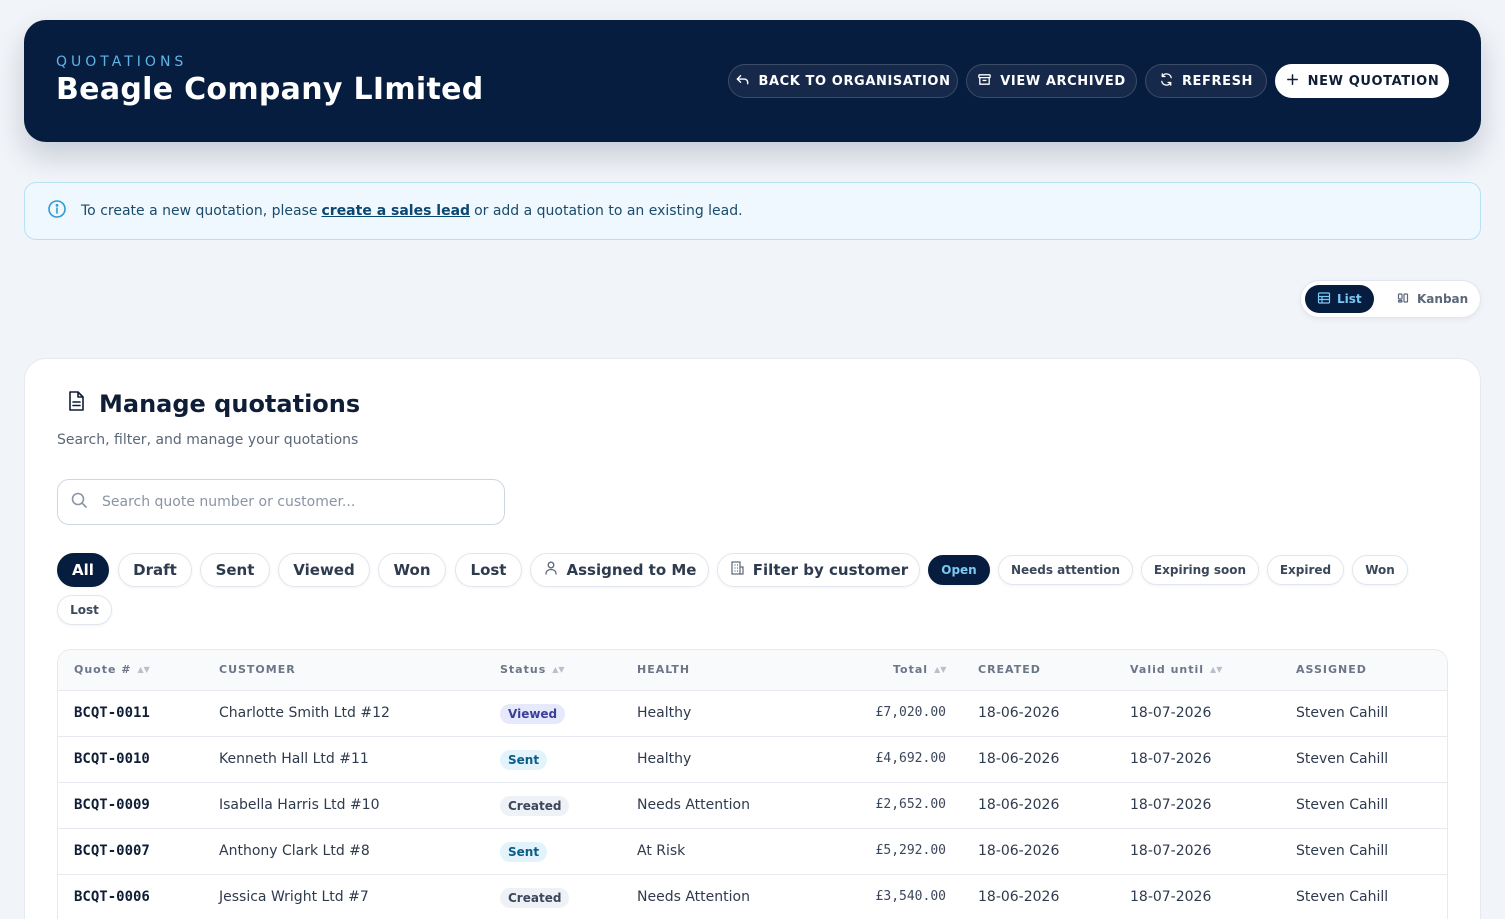  I want to click on card-title-text: Manage quotations, so click(230, 404).